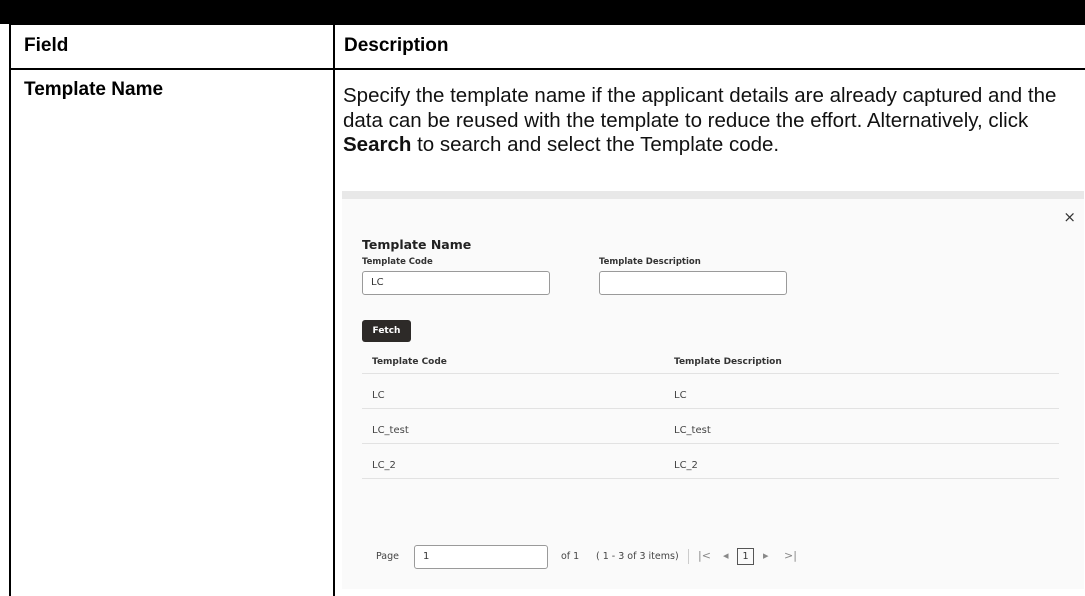 This screenshot has height=596, width=1085. What do you see at coordinates (456, 283) in the screenshot?
I see `template-code-input: LC` at bounding box center [456, 283].